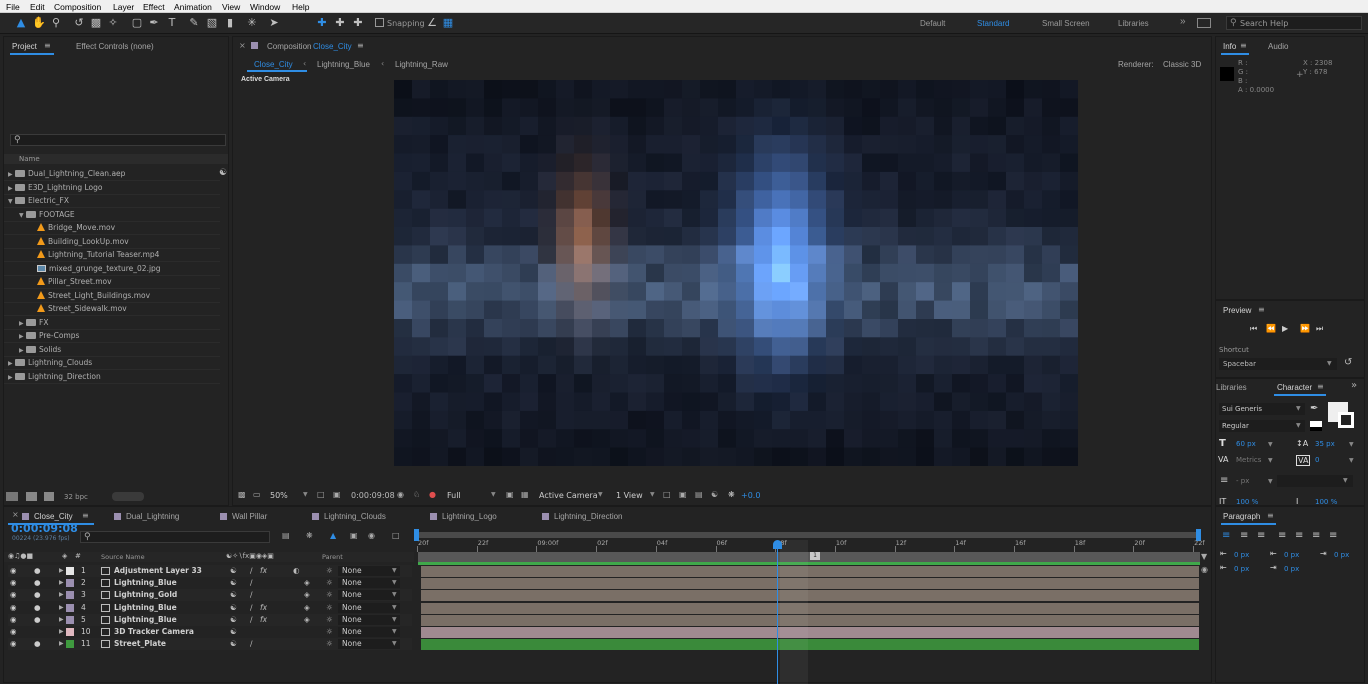 This screenshot has height=684, width=1368. What do you see at coordinates (274, 23) in the screenshot?
I see `puppet-pin-tool-icon: ➤` at bounding box center [274, 23].